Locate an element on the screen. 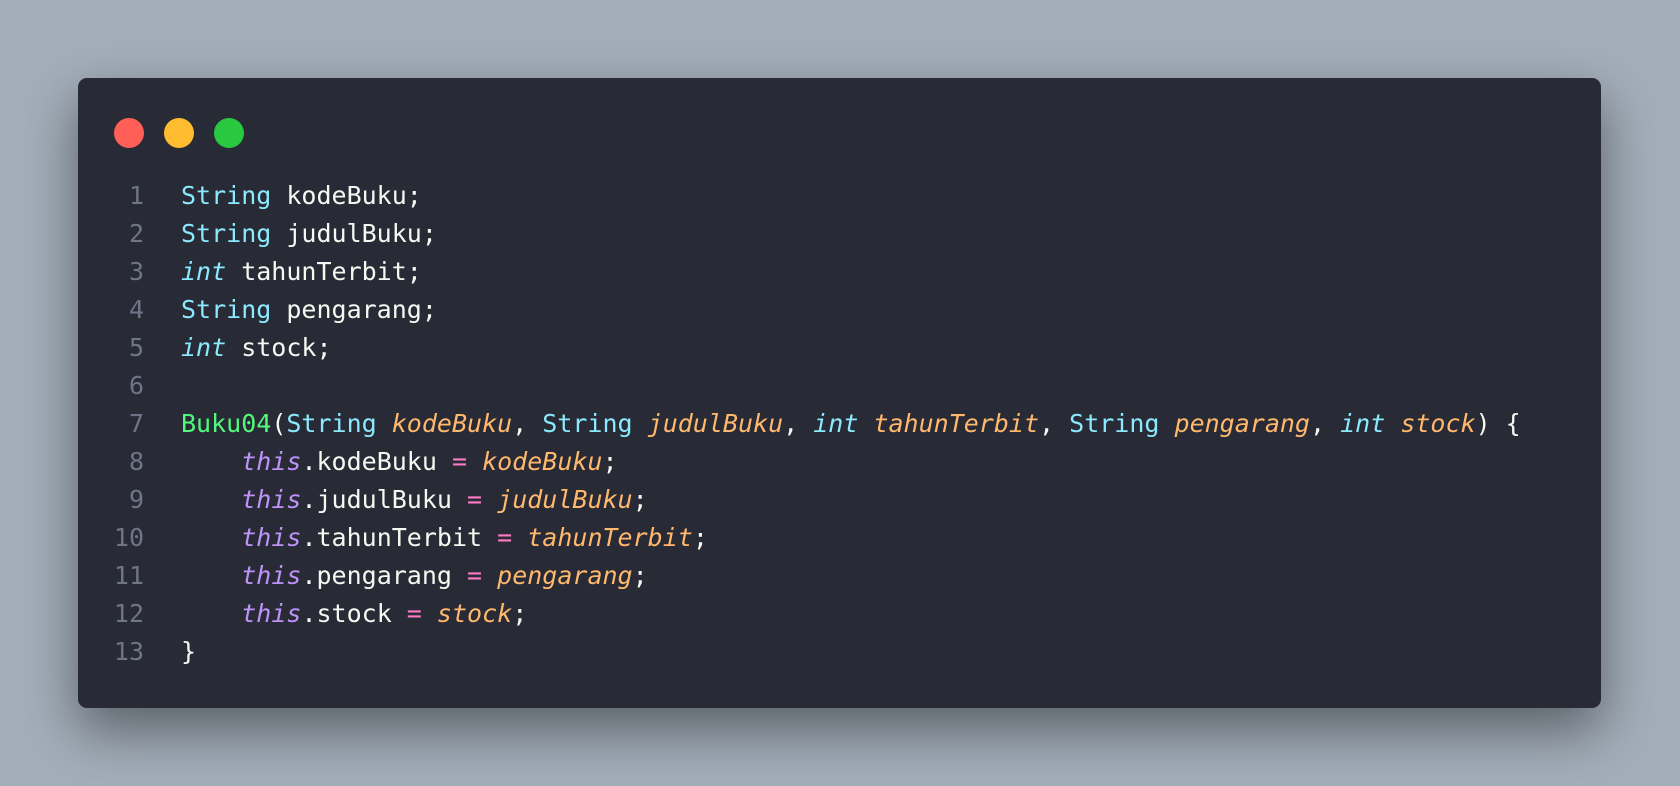 This screenshot has height=786, width=1680. line-source: this.tahunTerbit = tahunTerbit; is located at coordinates (444, 538).